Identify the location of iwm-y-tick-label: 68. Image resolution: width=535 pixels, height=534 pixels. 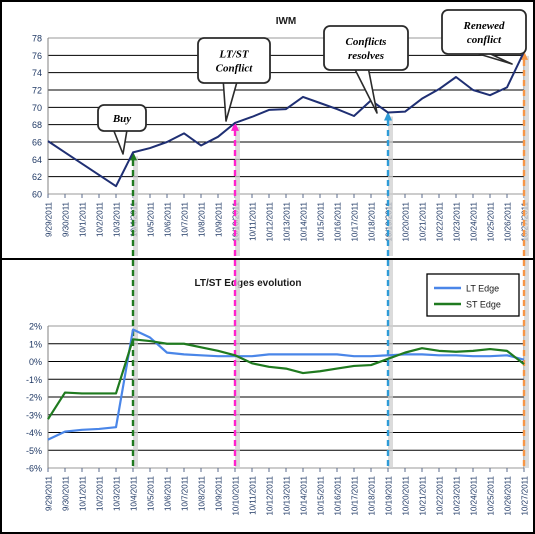
(37, 125).